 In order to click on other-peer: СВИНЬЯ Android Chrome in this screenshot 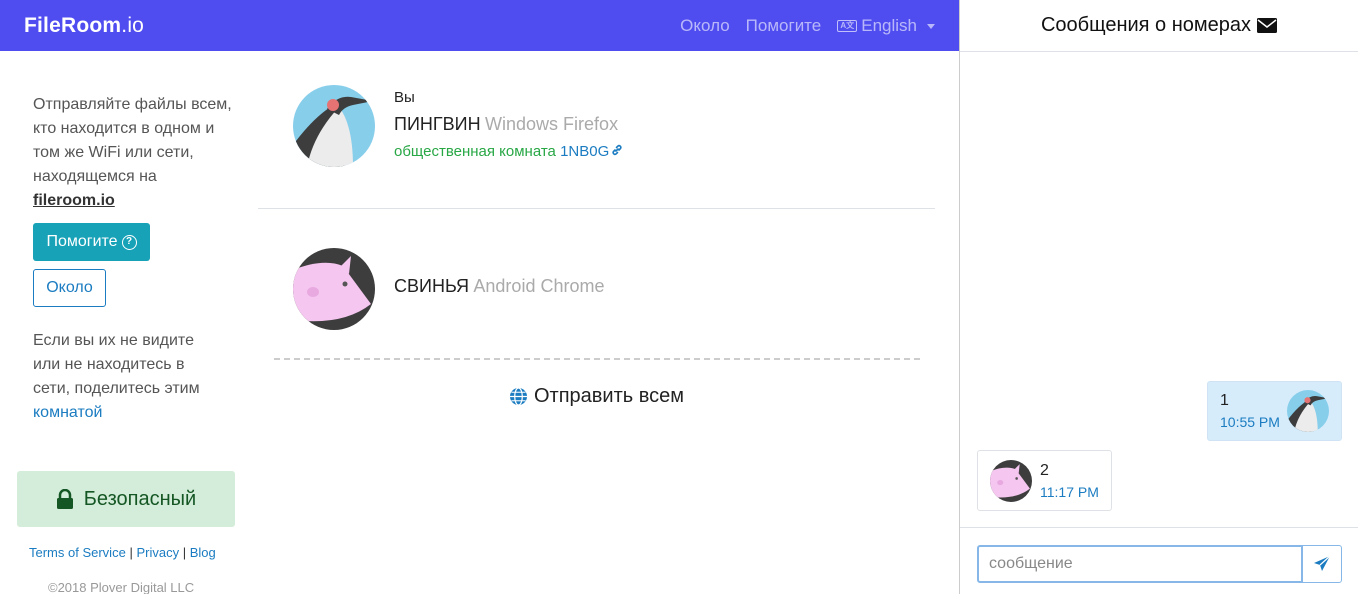, I will do `click(596, 289)`.